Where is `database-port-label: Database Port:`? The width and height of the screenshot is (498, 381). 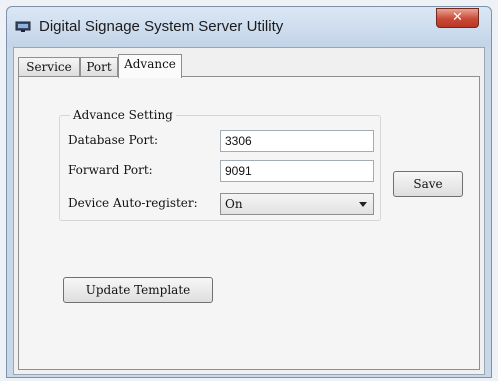 database-port-label: Database Port: is located at coordinates (113, 140).